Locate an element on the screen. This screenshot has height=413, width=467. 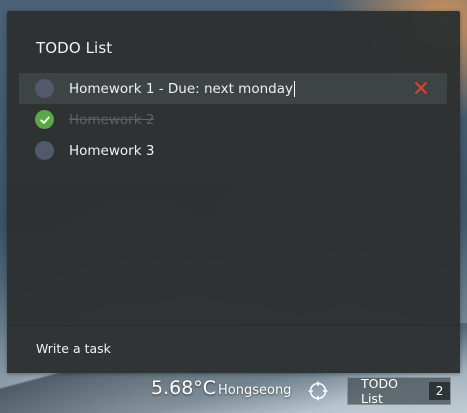
close-x-icon is located at coordinates (421, 88).